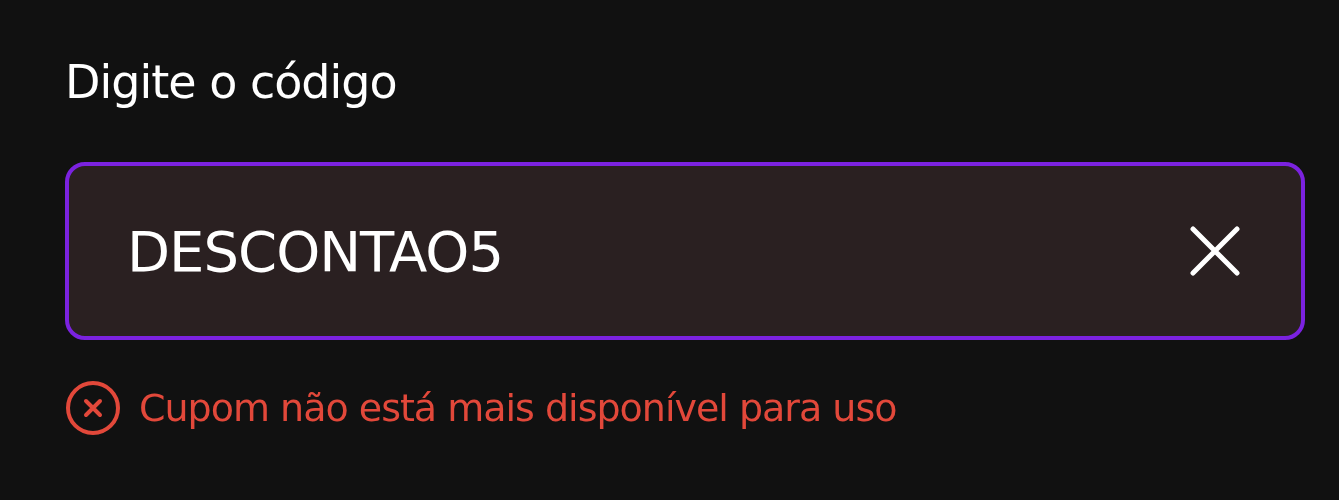  I want to click on error-icon, so click(93, 408).